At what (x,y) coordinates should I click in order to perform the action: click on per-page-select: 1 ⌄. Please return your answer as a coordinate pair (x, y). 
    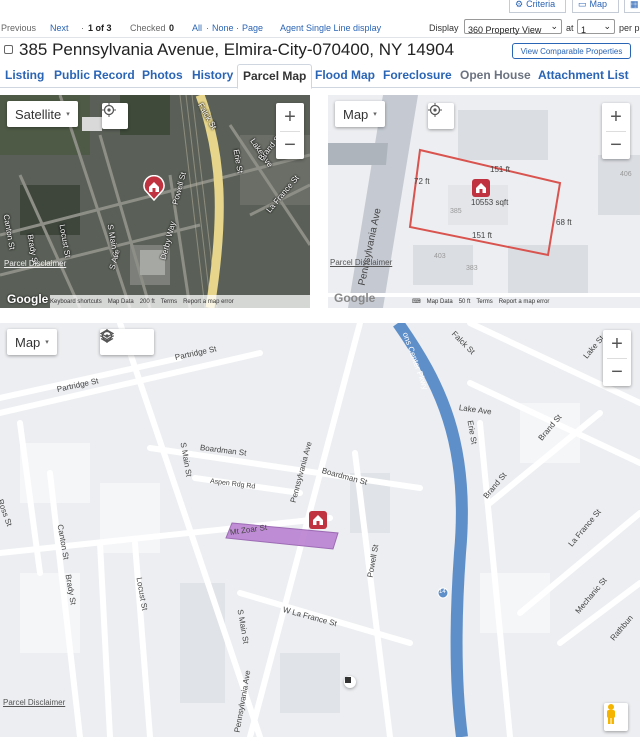
    Looking at the image, I should click on (596, 27).